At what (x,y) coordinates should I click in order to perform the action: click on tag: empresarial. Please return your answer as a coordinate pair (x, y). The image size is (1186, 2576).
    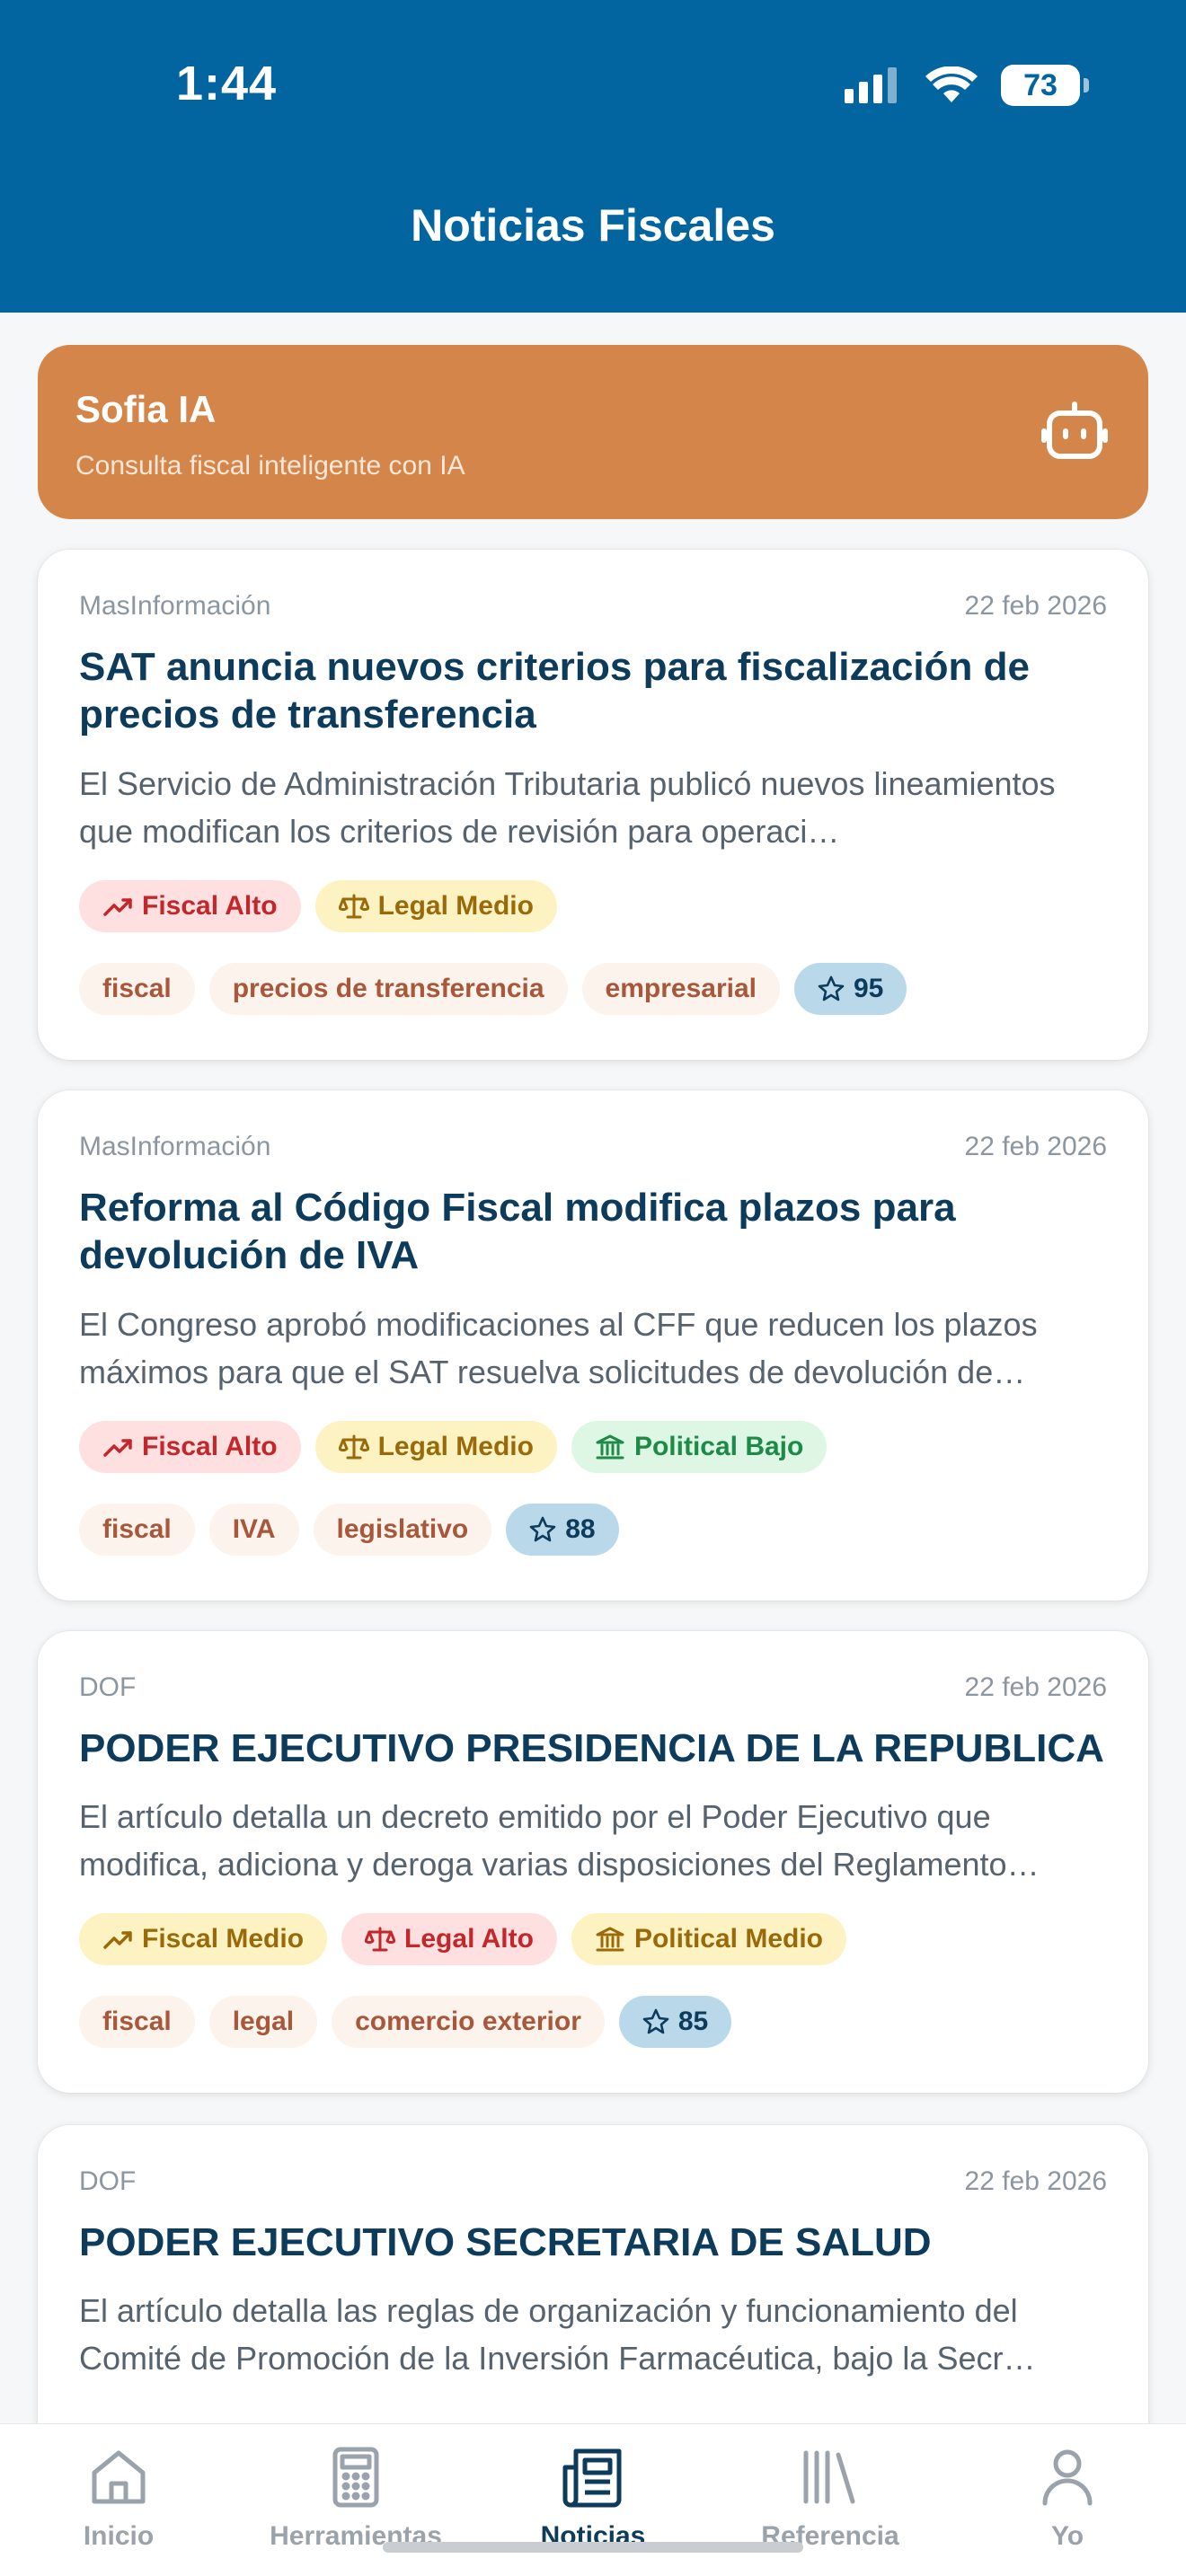
    Looking at the image, I should click on (680, 989).